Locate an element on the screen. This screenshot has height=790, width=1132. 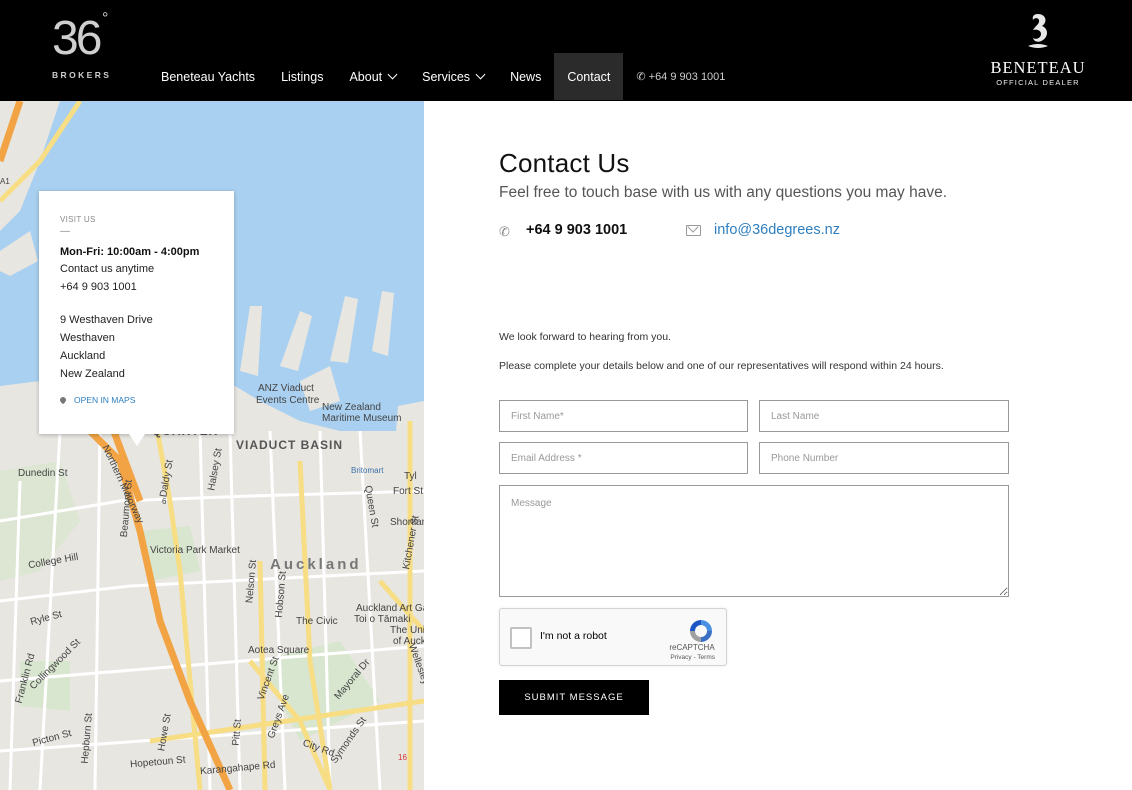
map-label-a1: A1 is located at coordinates (5, 181).